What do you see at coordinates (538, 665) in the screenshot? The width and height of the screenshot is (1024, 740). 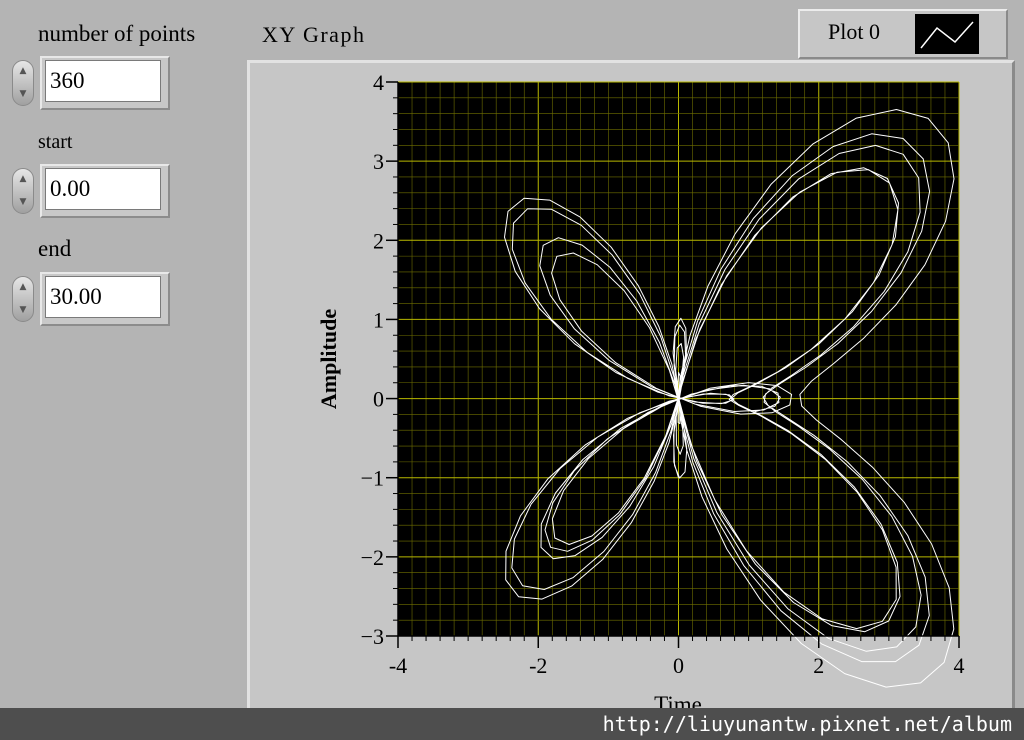 I see `x-tick-label: -2` at bounding box center [538, 665].